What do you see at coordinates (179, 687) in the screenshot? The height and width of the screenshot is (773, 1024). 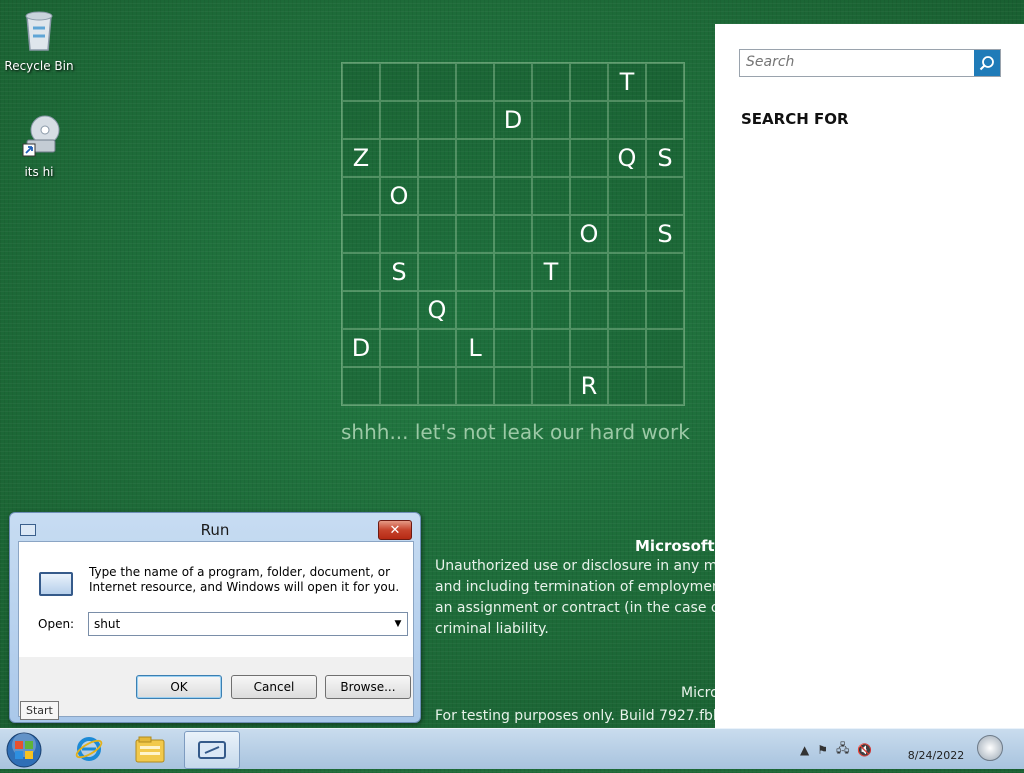 I see `ok-button: OK` at bounding box center [179, 687].